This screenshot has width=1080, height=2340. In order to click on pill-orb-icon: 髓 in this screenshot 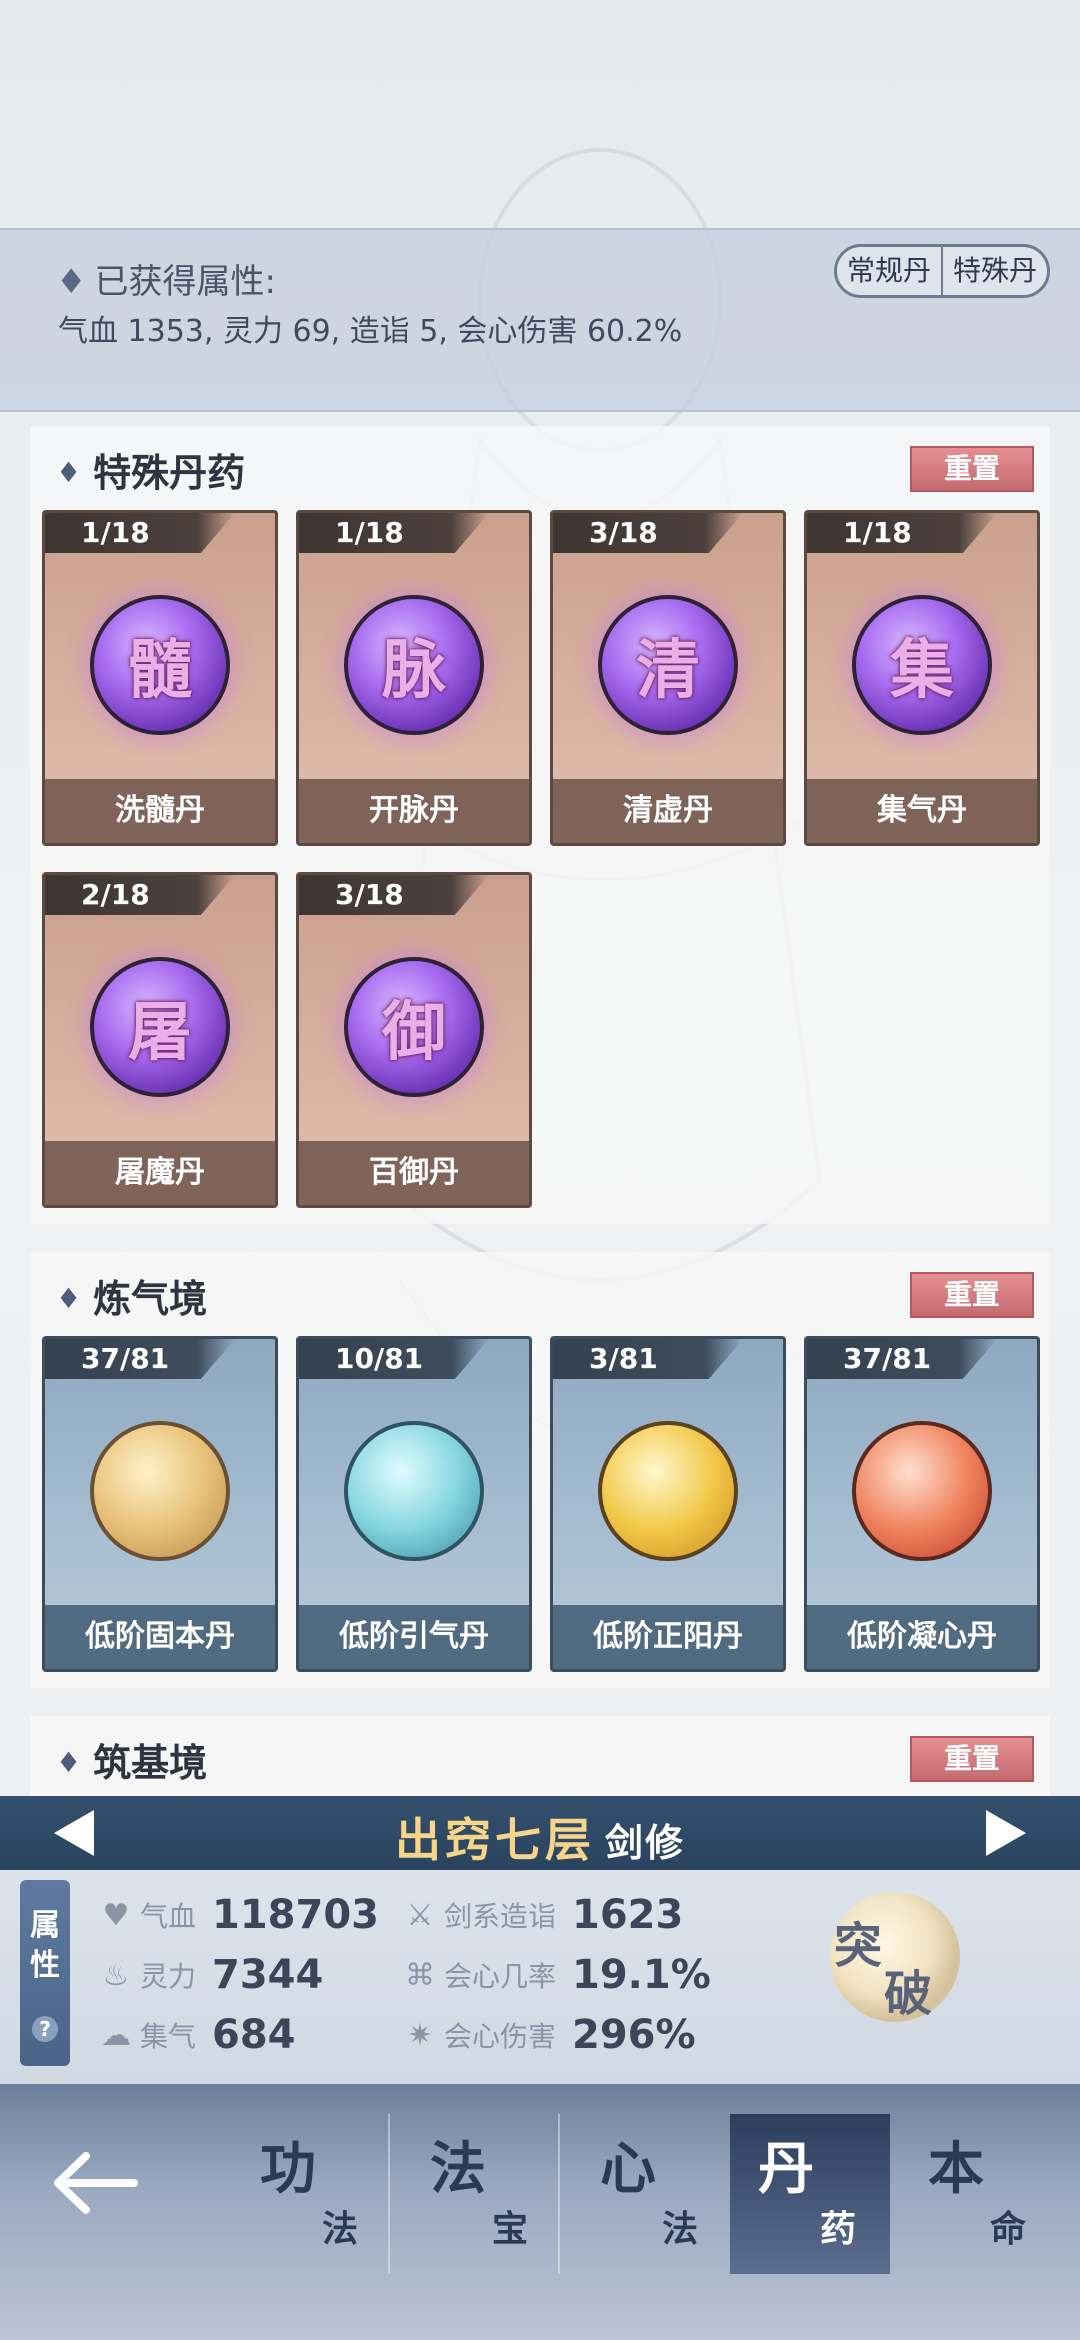, I will do `click(160, 665)`.